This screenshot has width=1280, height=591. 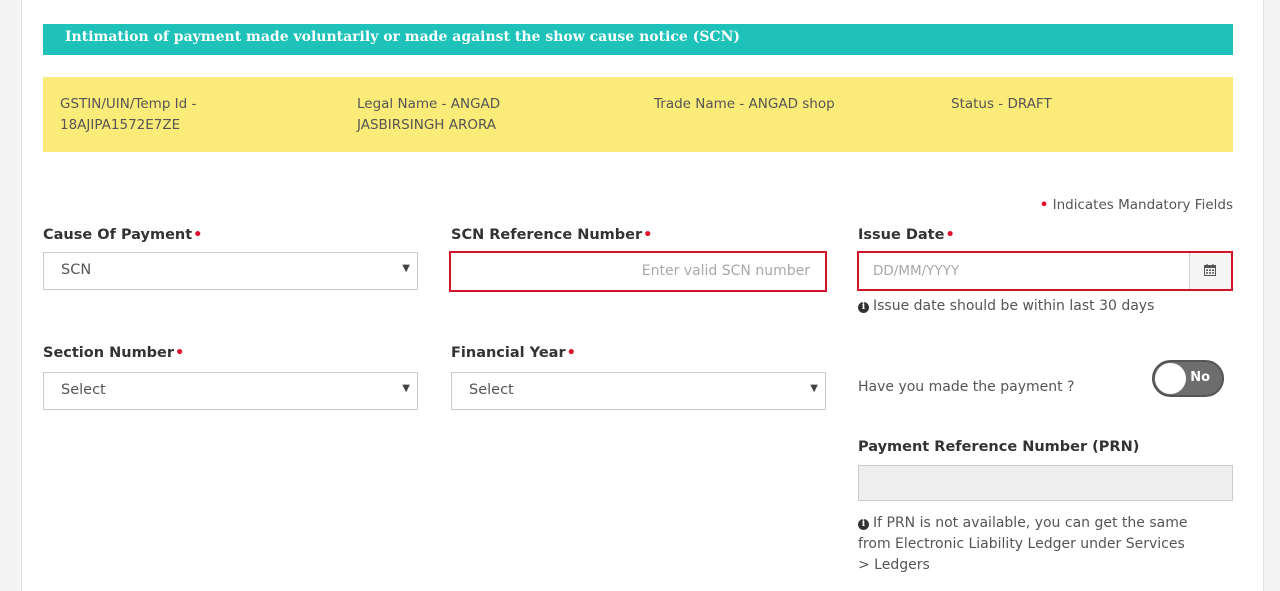 I want to click on payment-made-question: Have you made the payment ?, so click(x=966, y=387).